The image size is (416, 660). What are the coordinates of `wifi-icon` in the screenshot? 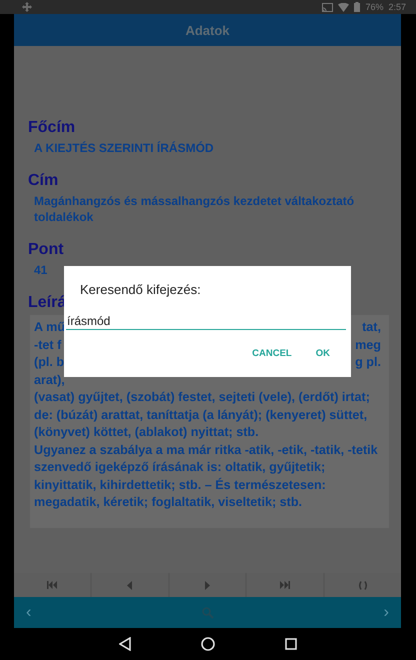 It's located at (344, 7).